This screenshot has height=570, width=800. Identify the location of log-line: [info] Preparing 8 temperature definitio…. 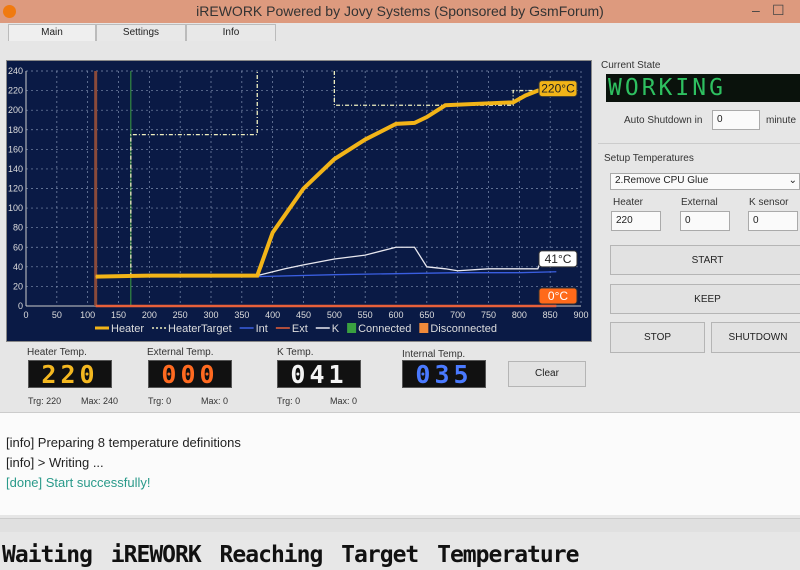
(123, 442).